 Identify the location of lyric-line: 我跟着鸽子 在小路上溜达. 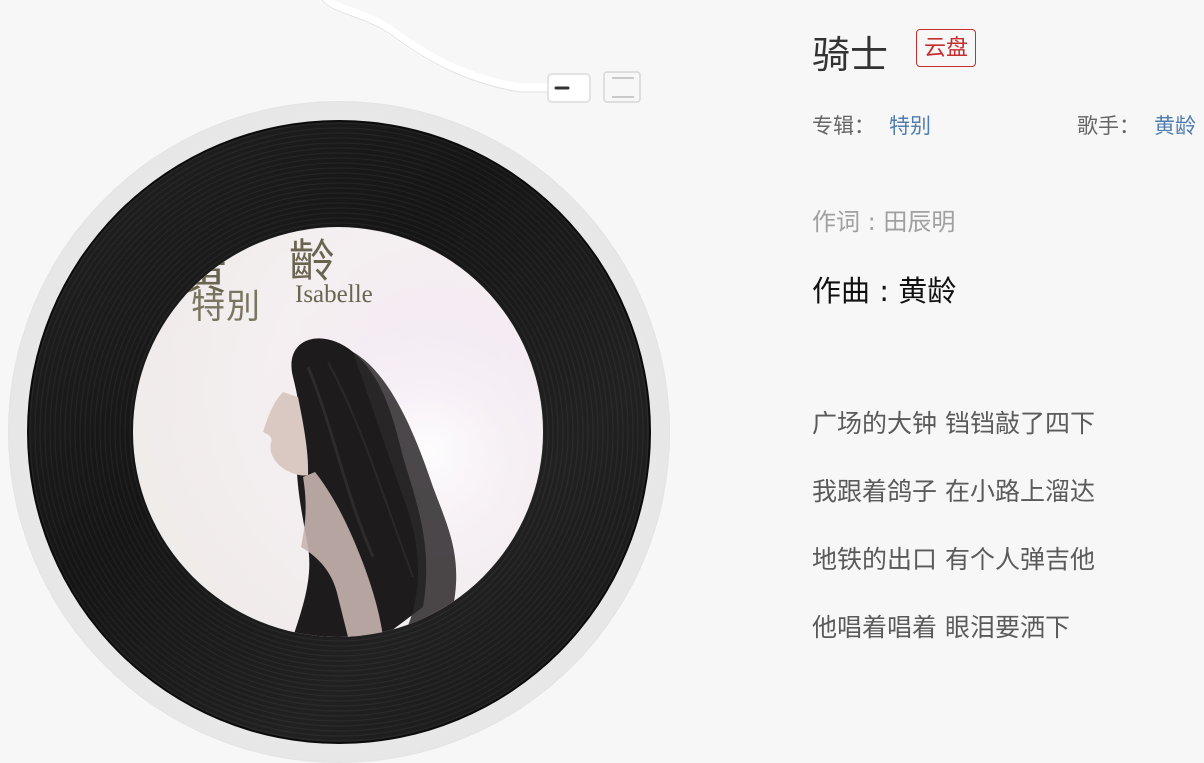
(953, 491).